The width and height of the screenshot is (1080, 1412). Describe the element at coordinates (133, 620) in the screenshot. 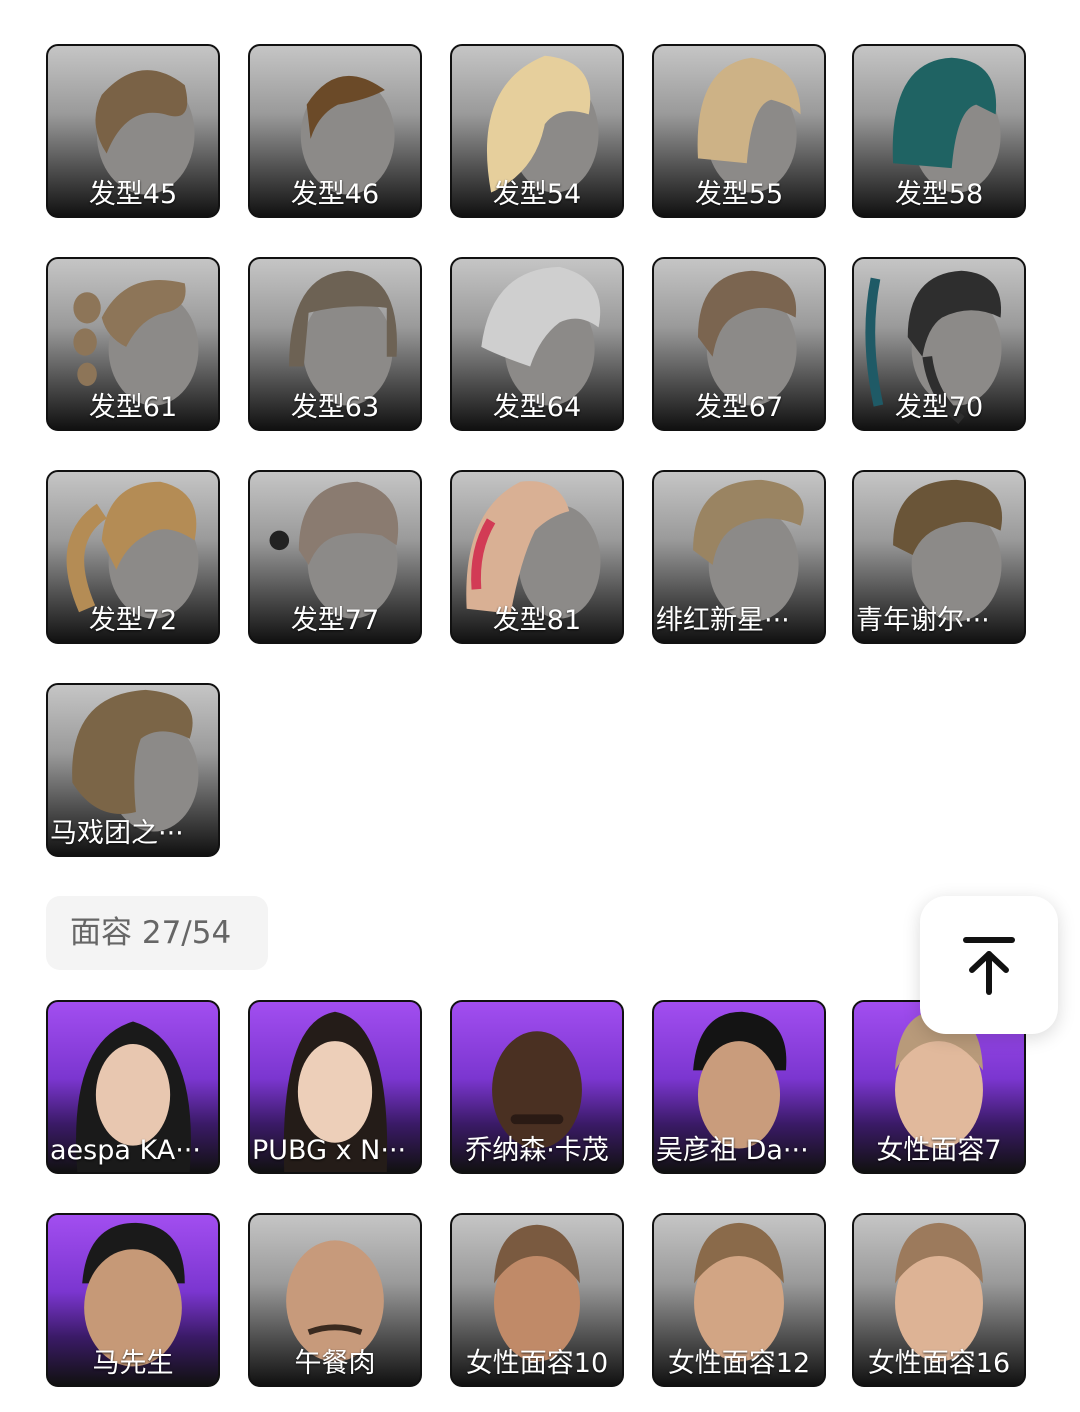

I see `hairstyle-label: 发型72` at that location.